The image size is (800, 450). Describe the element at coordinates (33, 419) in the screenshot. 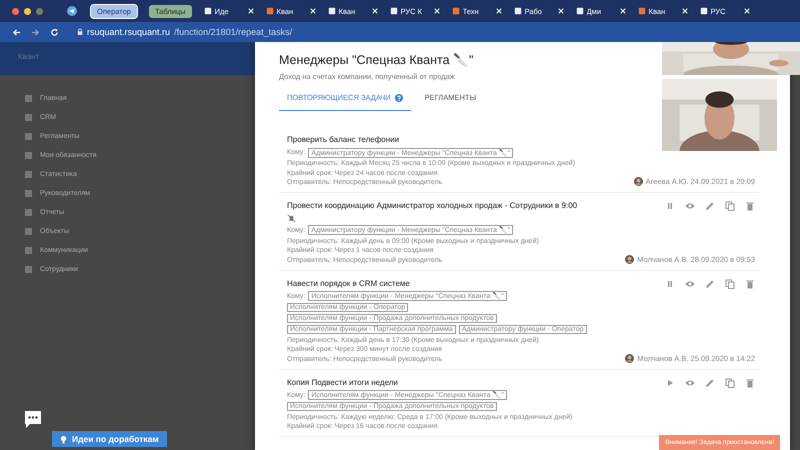

I see `chat-icon` at that location.